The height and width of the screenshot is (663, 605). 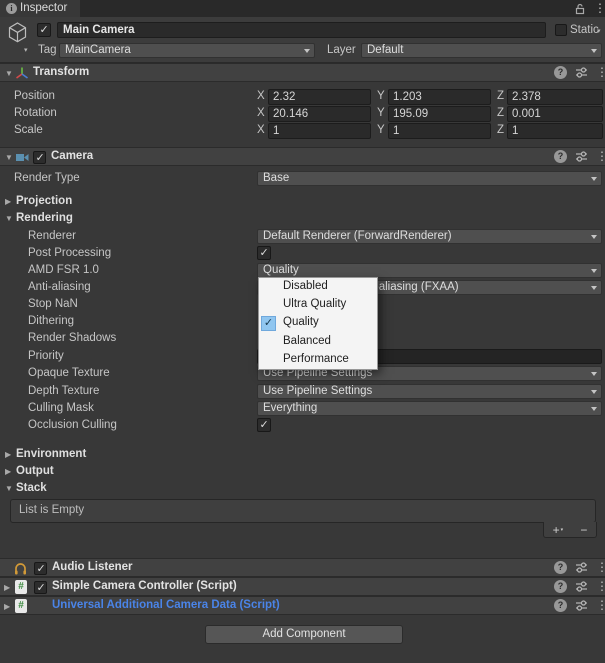 I want to click on tag-dropdown: MainCamera, so click(x=187, y=50).